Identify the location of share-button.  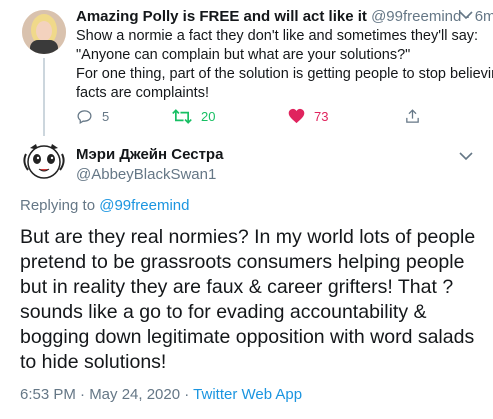
(417, 116).